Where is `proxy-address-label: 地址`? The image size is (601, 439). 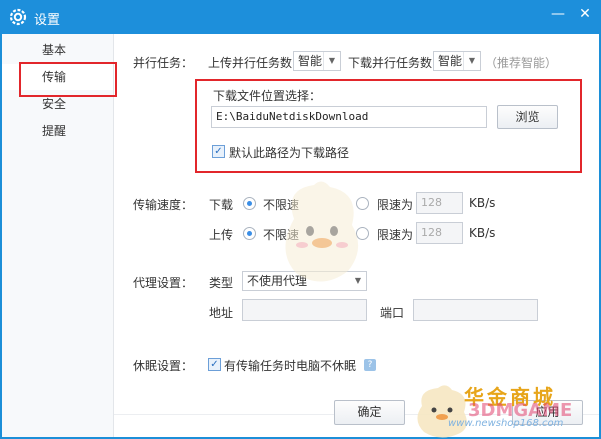
proxy-address-label: 地址 is located at coordinates (221, 313).